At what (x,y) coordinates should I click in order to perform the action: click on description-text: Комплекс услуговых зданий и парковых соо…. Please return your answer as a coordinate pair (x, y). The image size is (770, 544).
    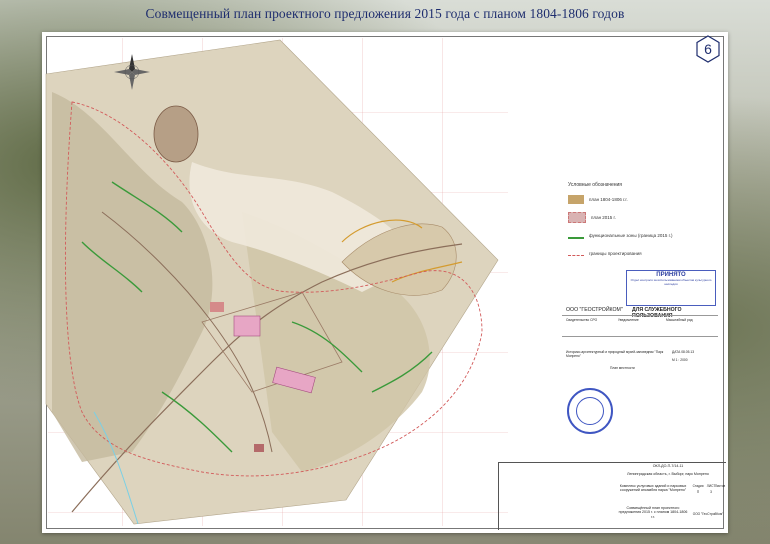
    Looking at the image, I should click on (653, 488).